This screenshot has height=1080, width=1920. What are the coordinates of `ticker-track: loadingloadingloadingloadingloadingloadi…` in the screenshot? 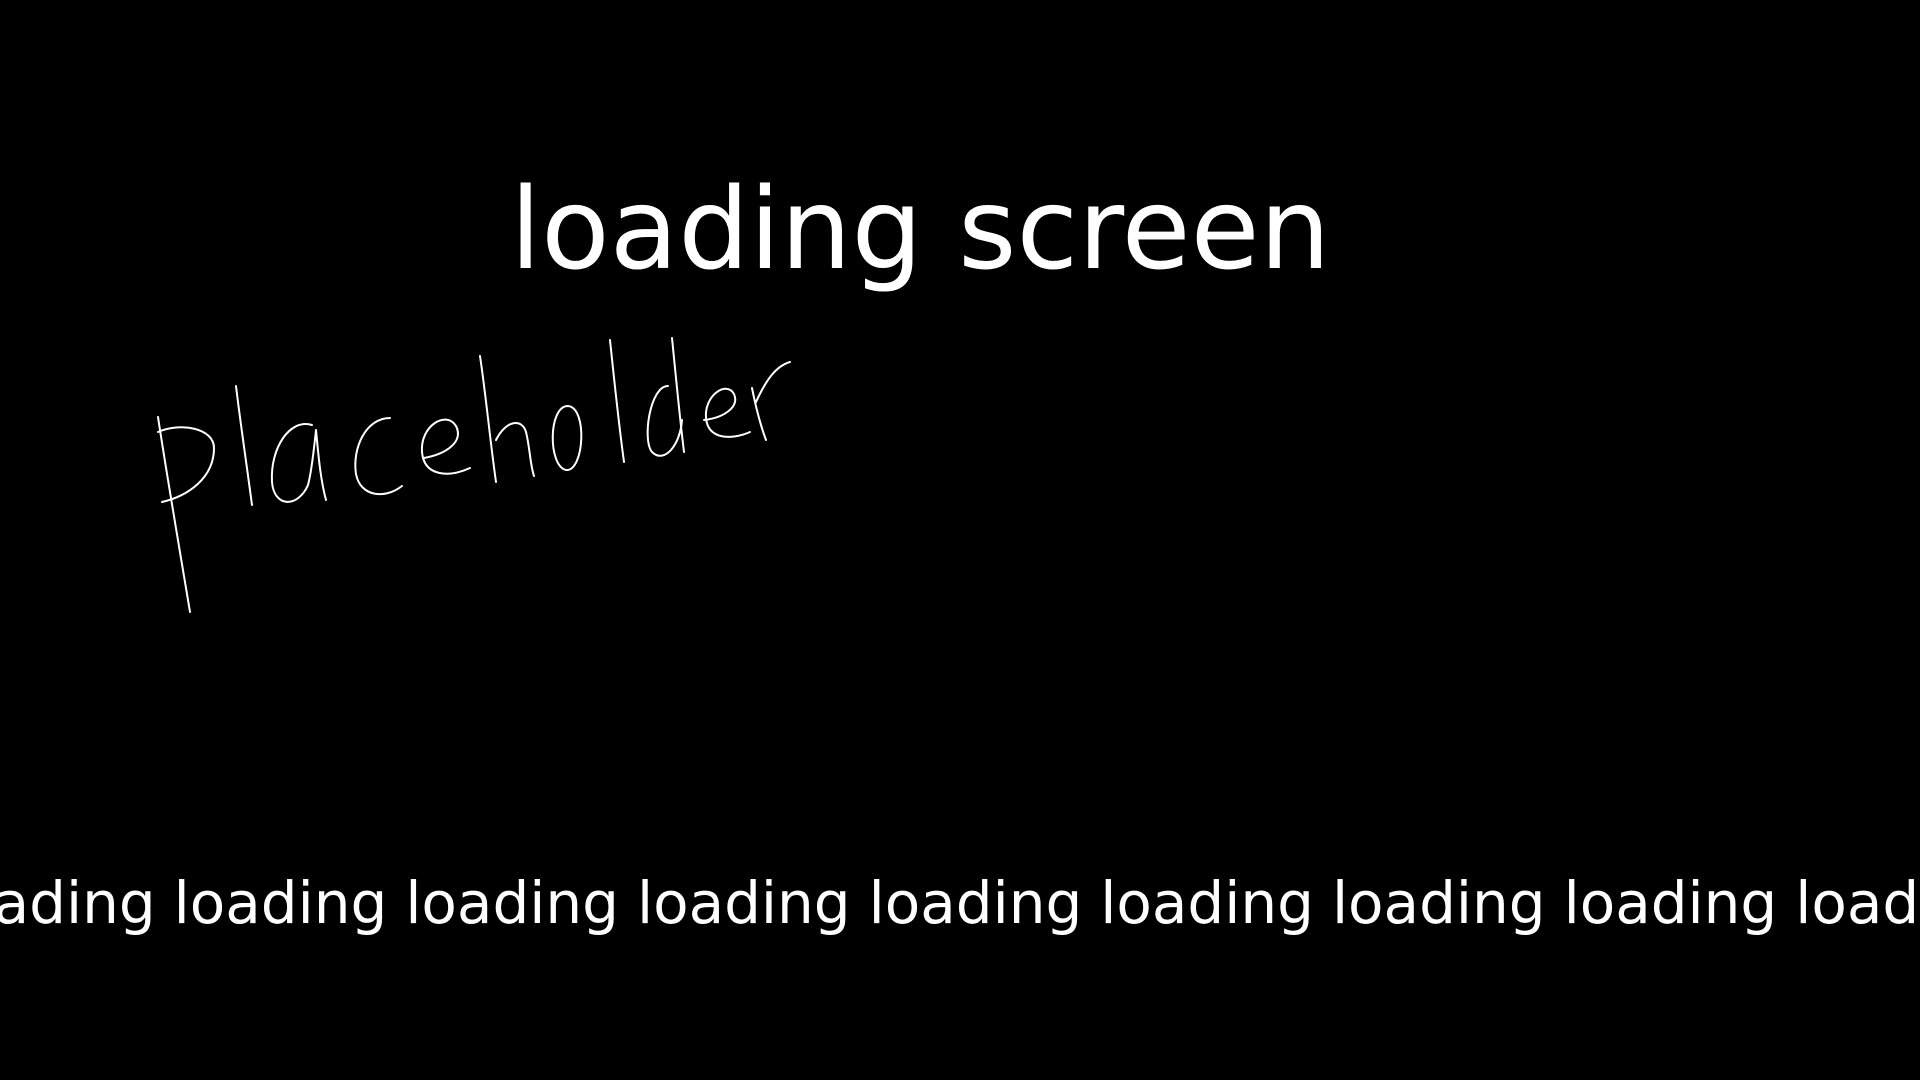 It's located at (960, 903).